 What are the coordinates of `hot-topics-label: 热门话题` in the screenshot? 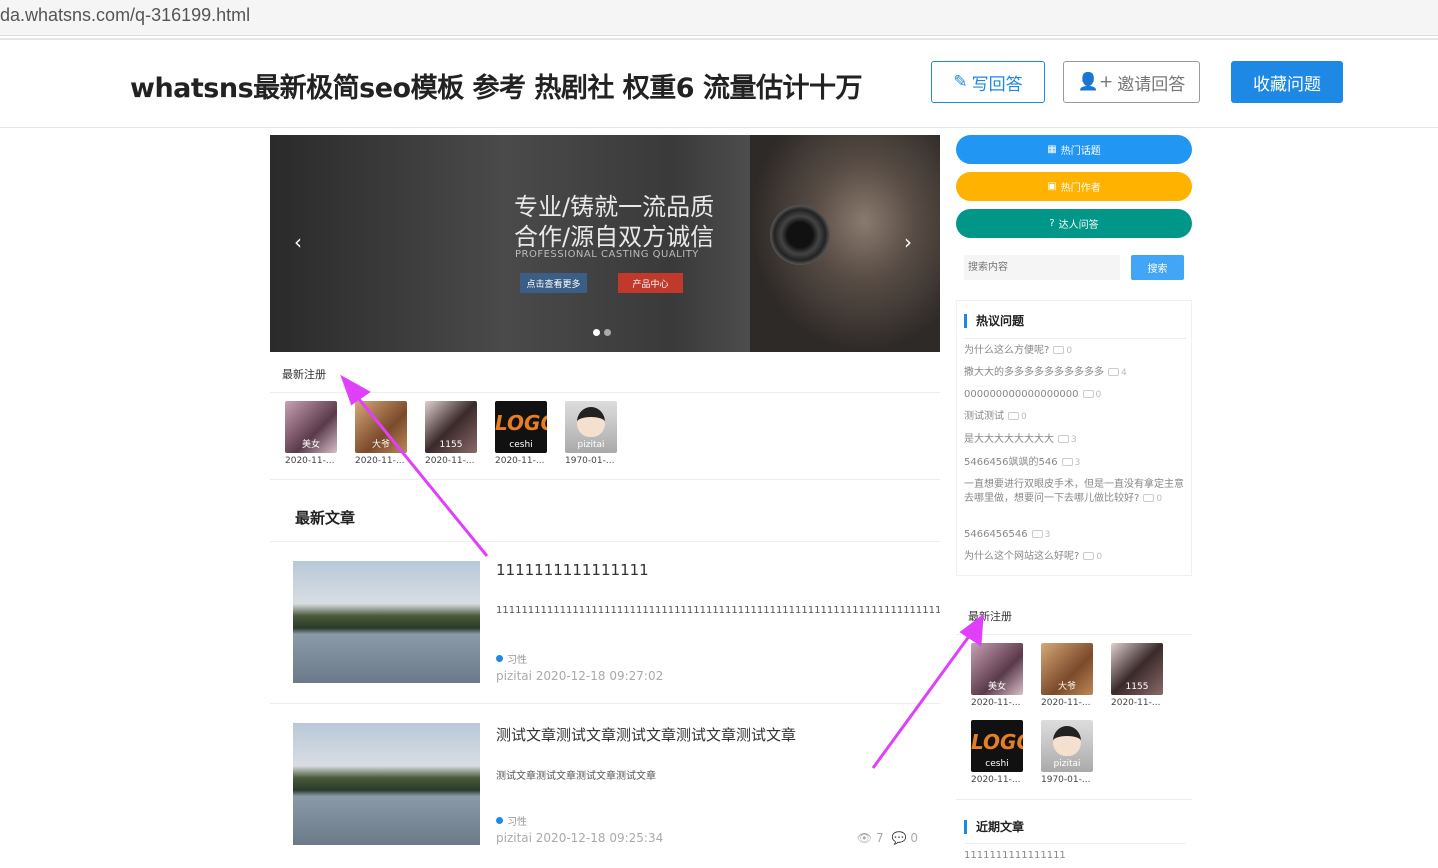 It's located at (1080, 151).